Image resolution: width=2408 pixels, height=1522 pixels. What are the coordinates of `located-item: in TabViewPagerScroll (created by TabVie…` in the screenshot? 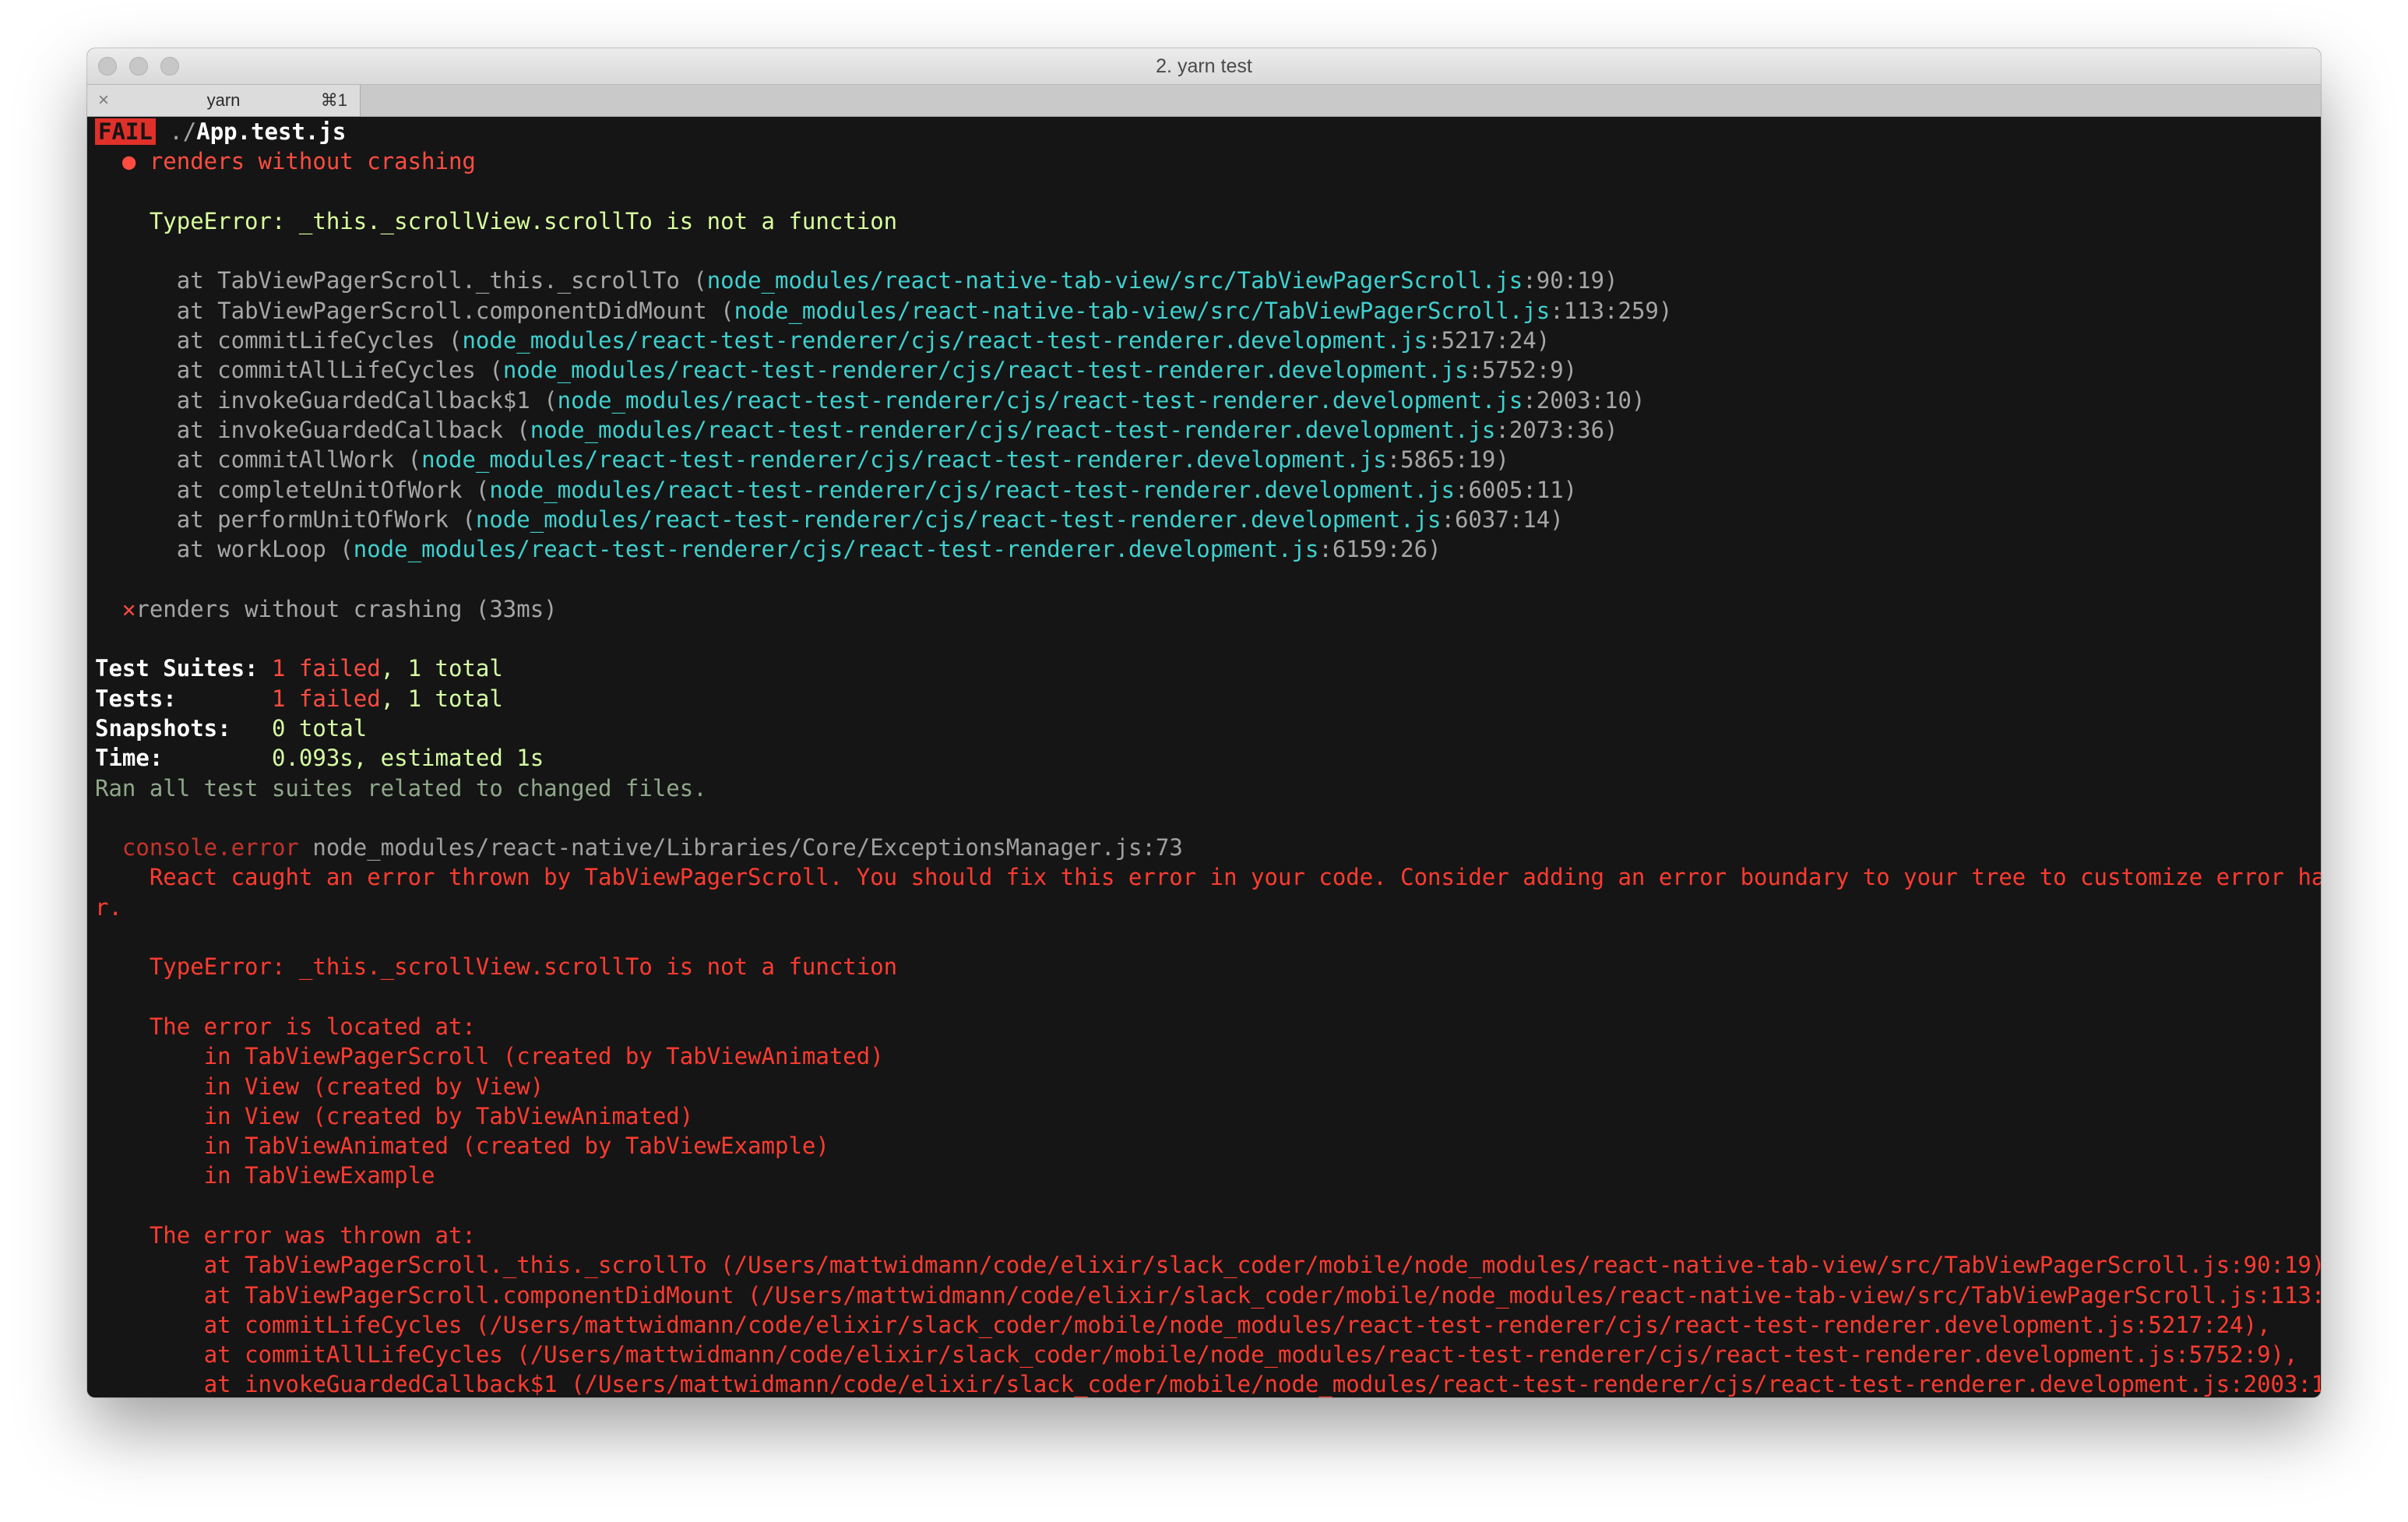 It's located at (543, 1056).